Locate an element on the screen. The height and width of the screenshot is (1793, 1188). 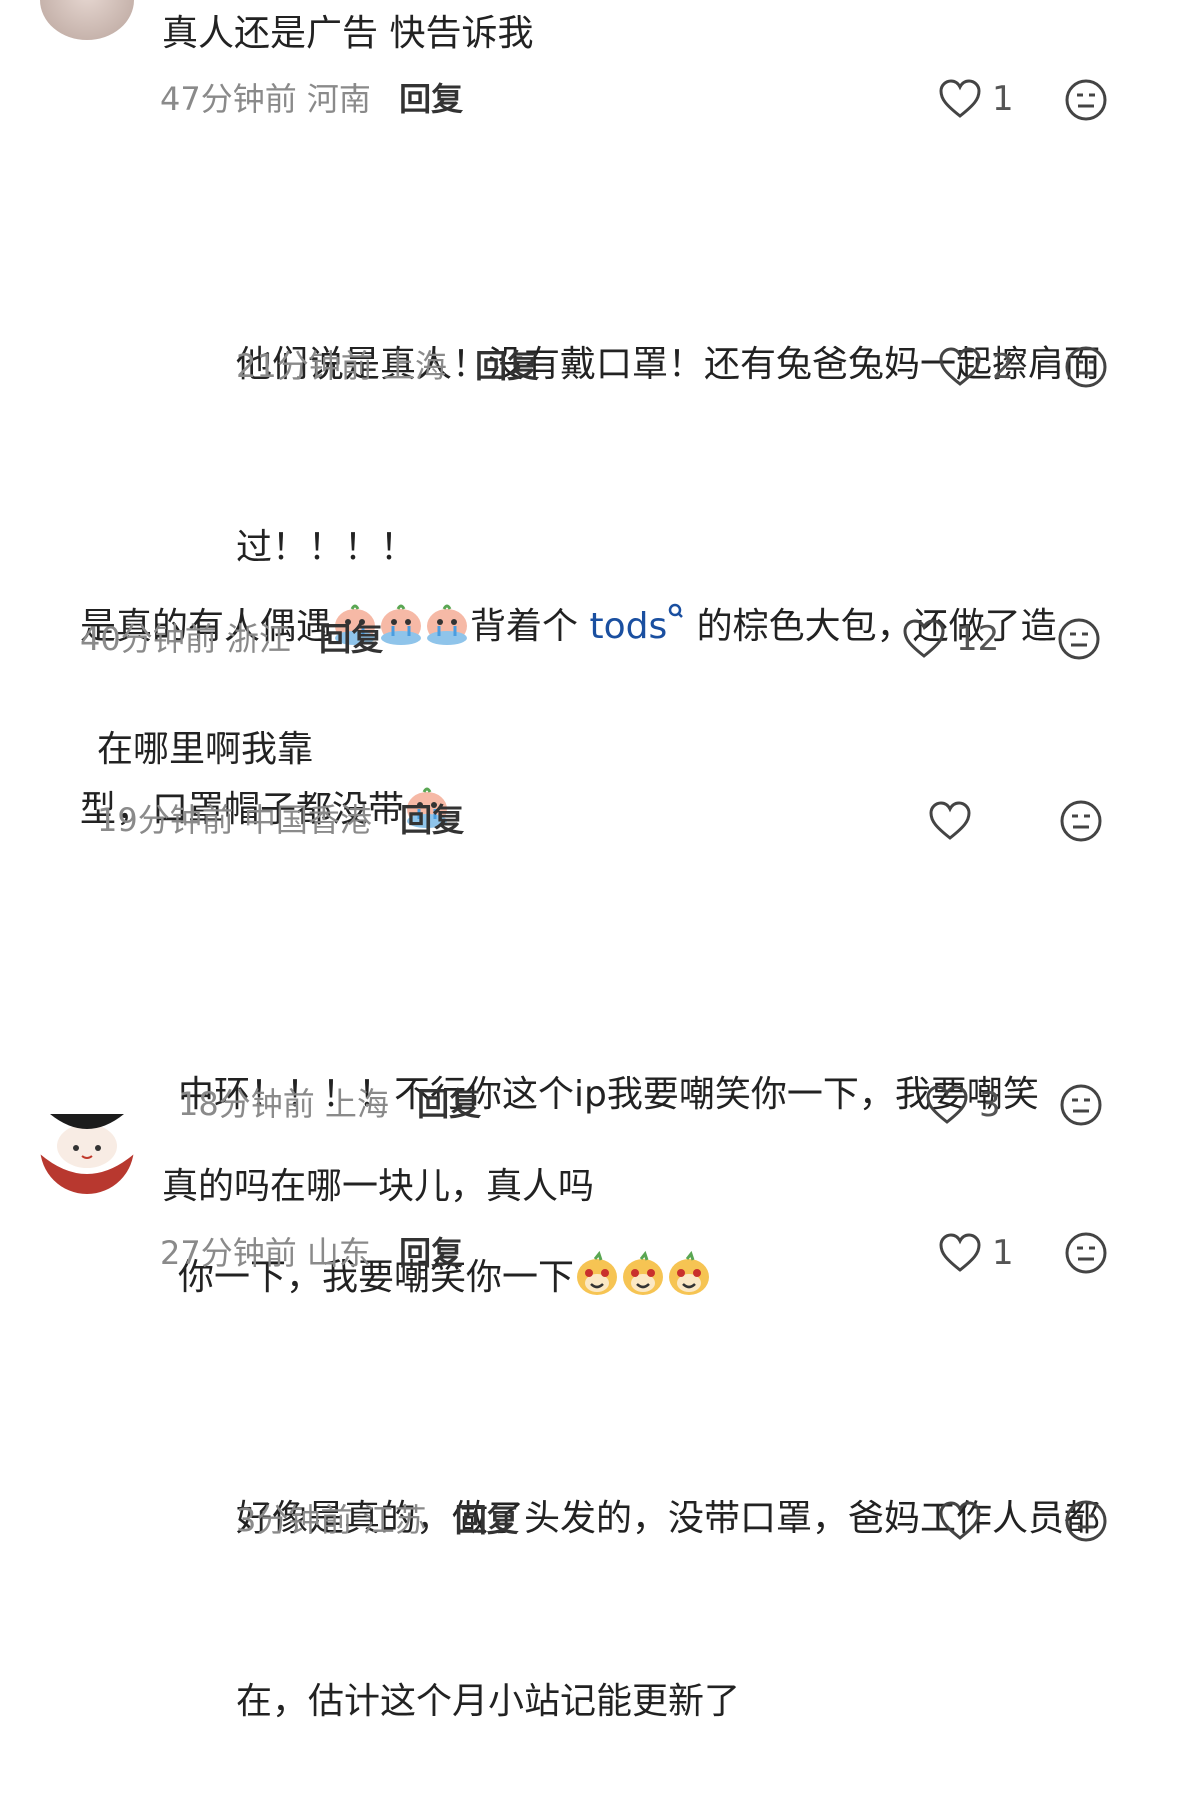
location: 浙江 is located at coordinates (258, 639).